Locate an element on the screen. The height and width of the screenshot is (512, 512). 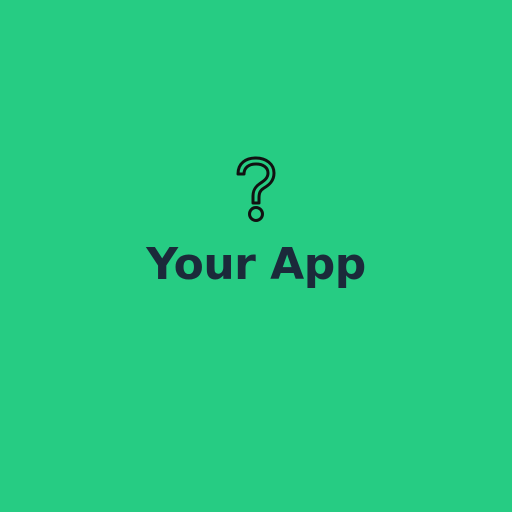
app-title: Your App is located at coordinates (256, 264).